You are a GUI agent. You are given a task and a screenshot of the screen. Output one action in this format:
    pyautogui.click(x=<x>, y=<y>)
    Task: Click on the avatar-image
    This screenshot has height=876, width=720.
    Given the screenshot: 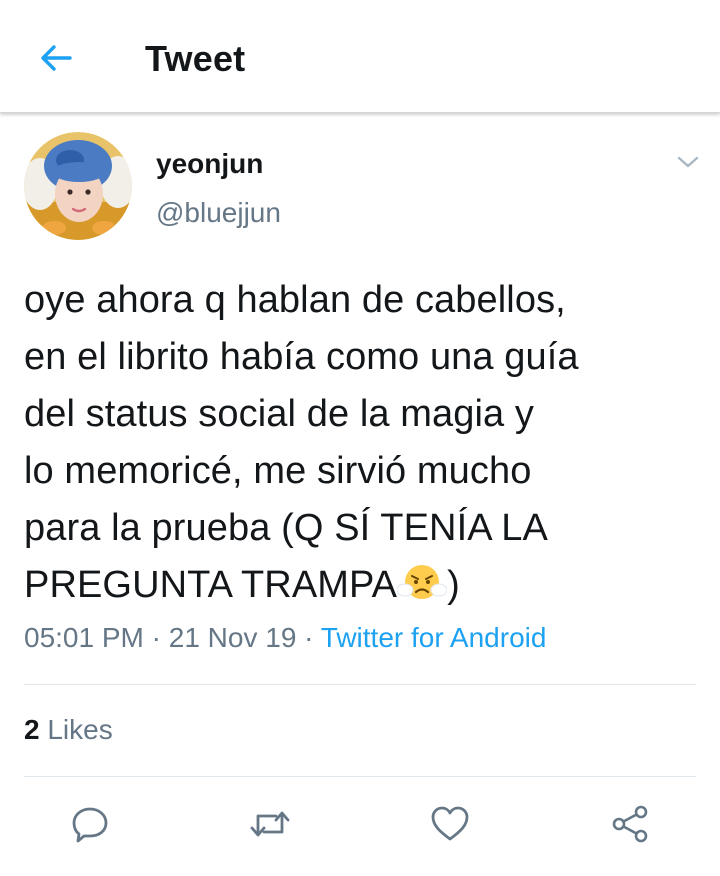 What is the action you would take?
    pyautogui.click(x=78, y=186)
    